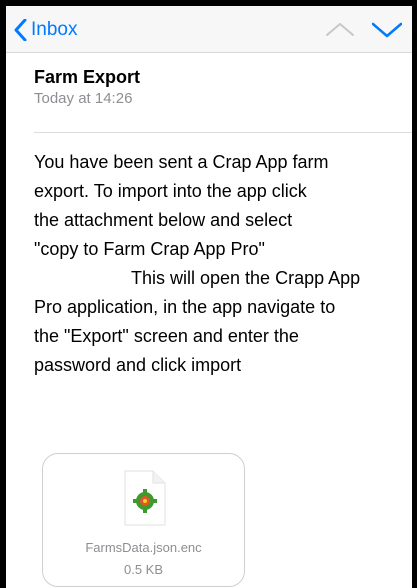 This screenshot has height=588, width=417. Describe the element at coordinates (166, 336) in the screenshot. I see `body-line: the "Export" screen and enter the` at that location.